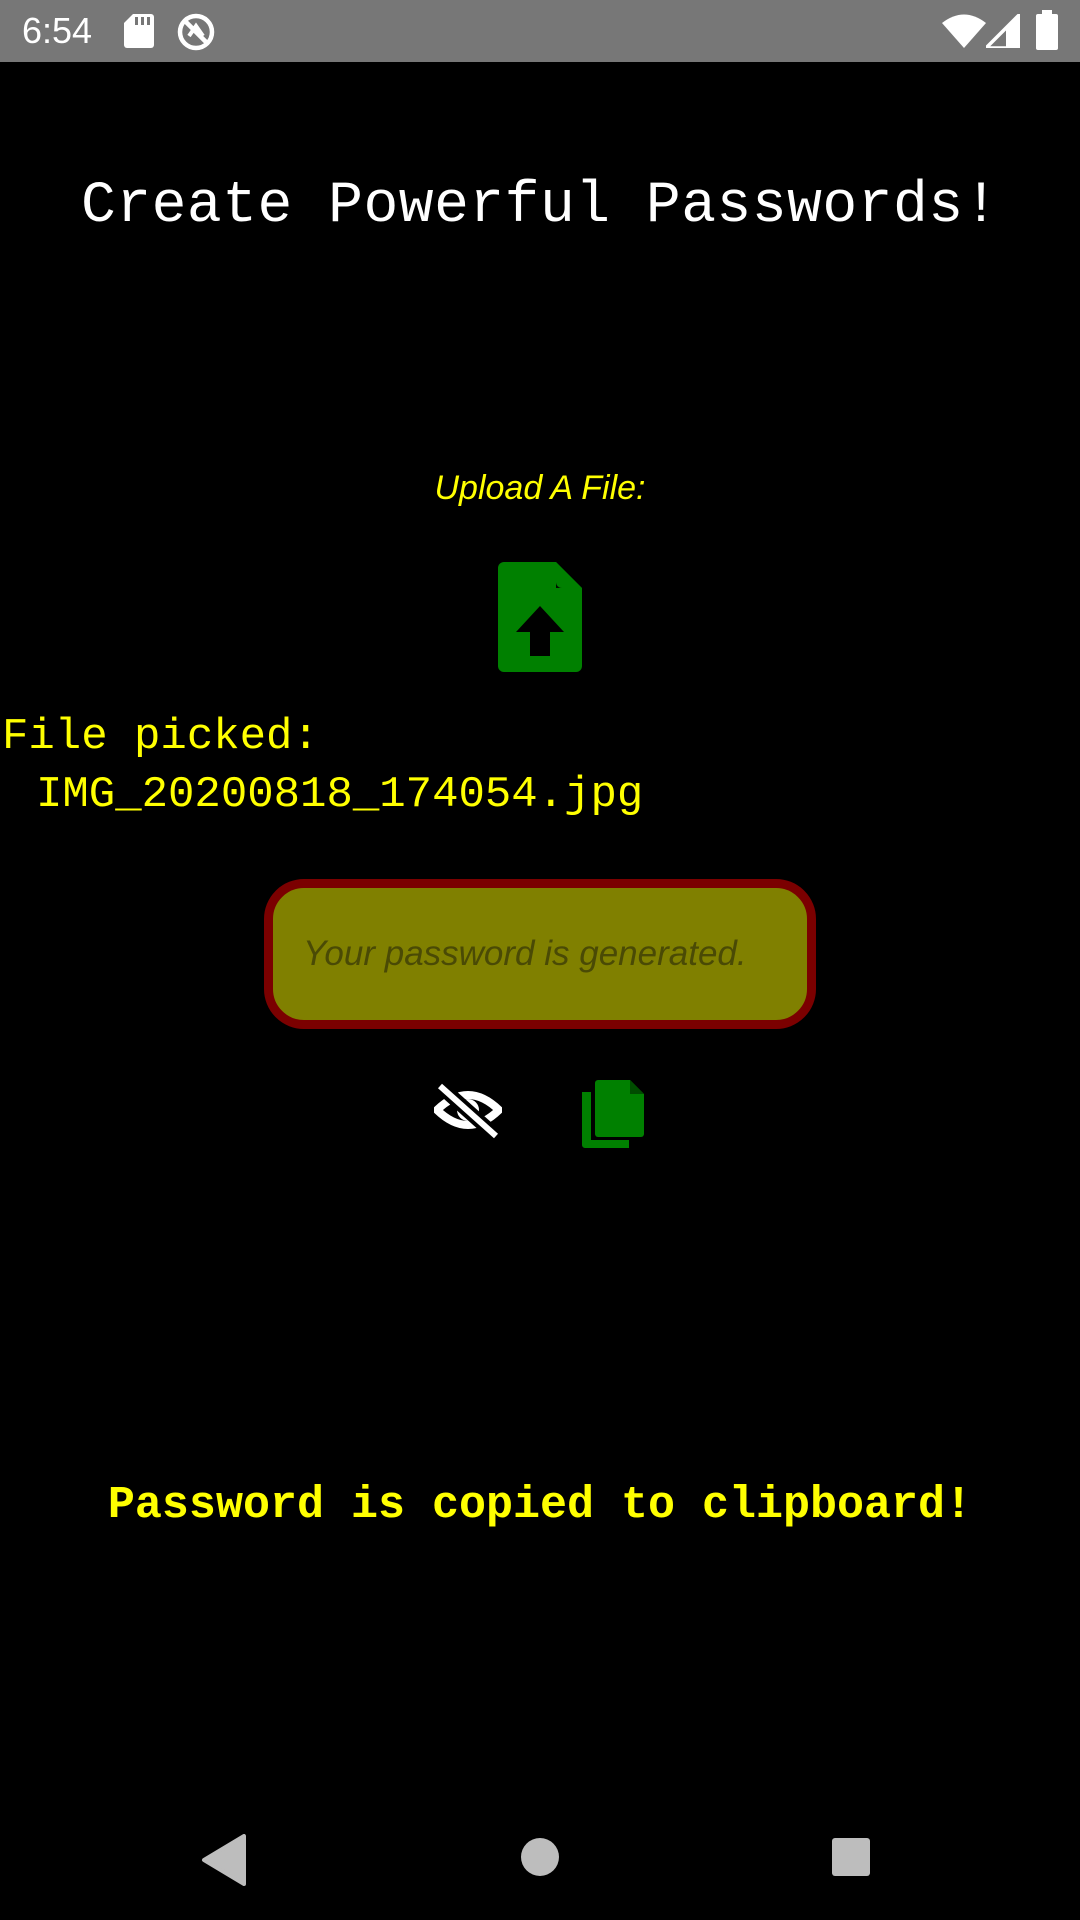  What do you see at coordinates (537, 766) in the screenshot?
I see `file-picked-block: File picked: IMG_20200818_174054.jpg` at bounding box center [537, 766].